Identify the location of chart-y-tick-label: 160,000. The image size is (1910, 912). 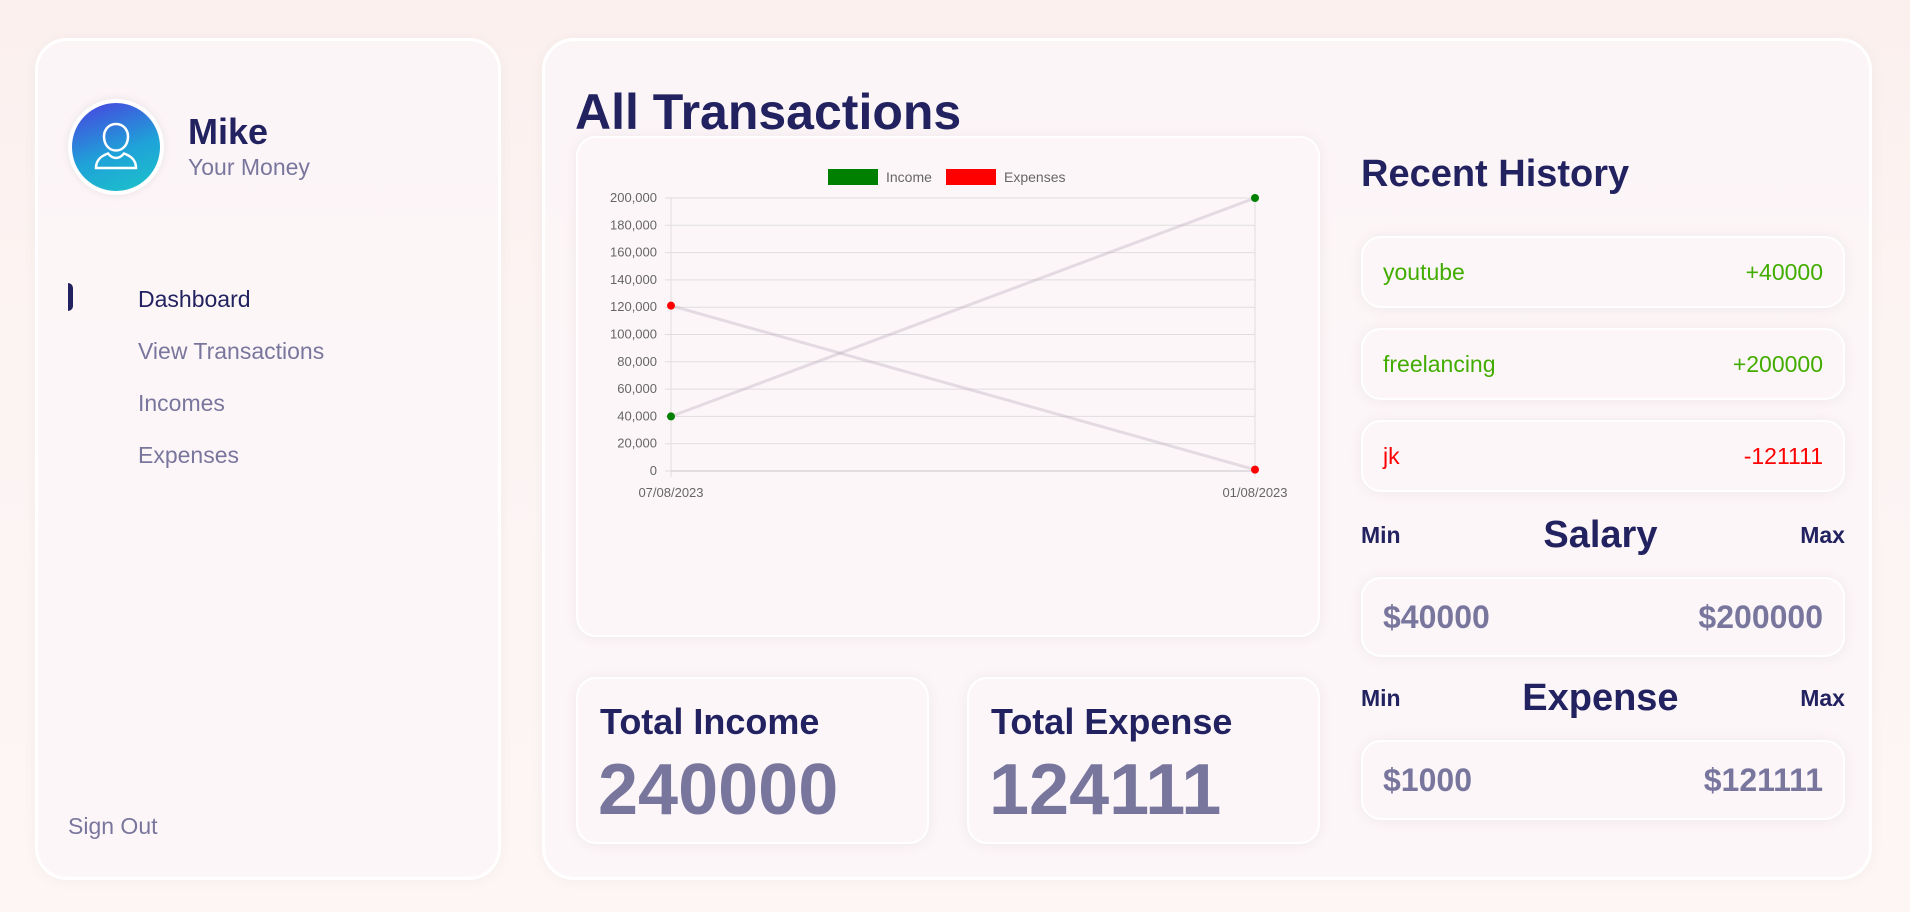
(633, 252).